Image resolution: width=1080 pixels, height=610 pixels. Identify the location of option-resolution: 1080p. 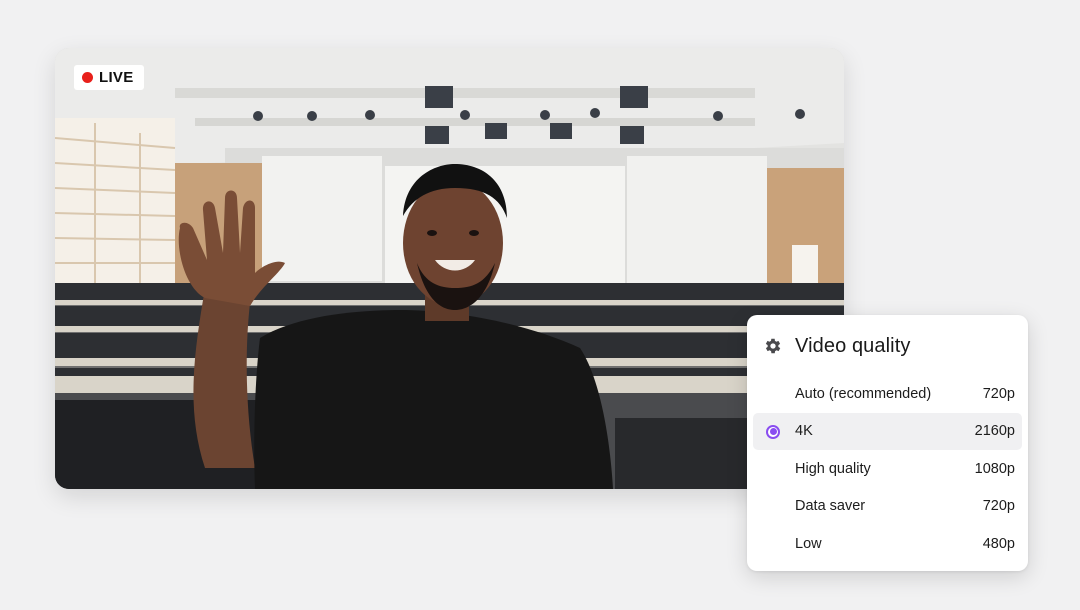
(994, 468).